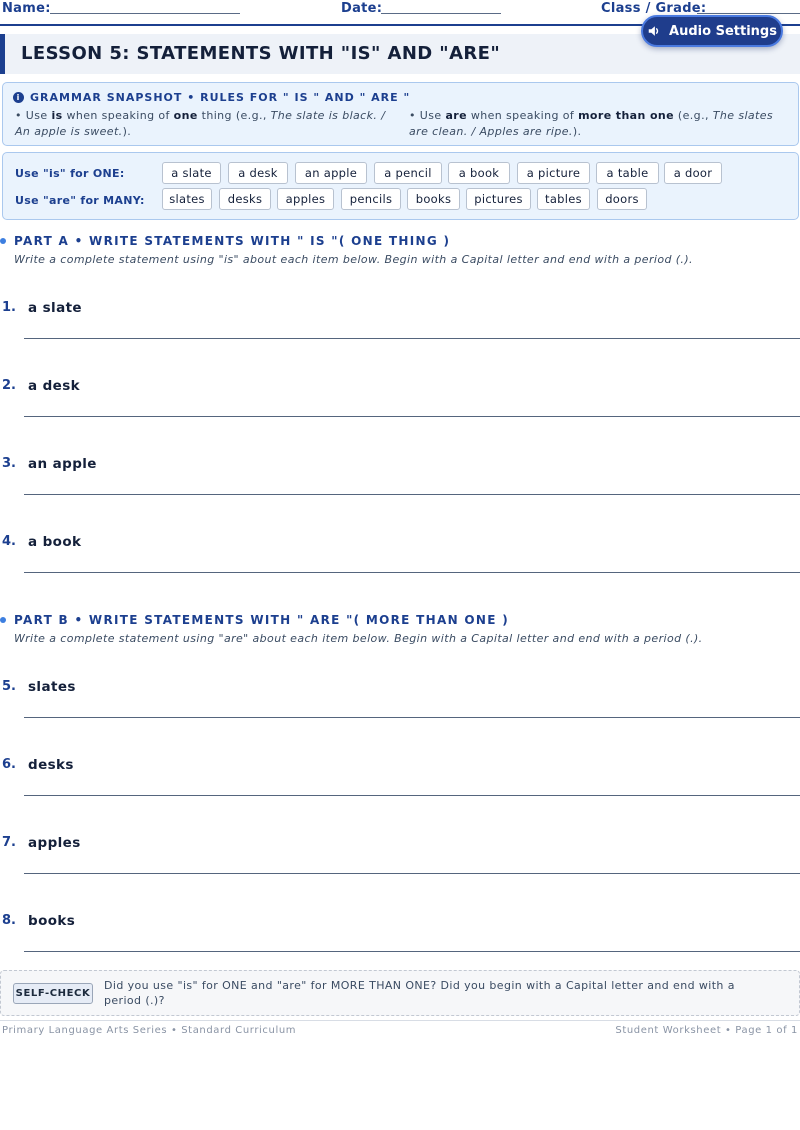  I want to click on word-chip-plural: apples, so click(305, 199).